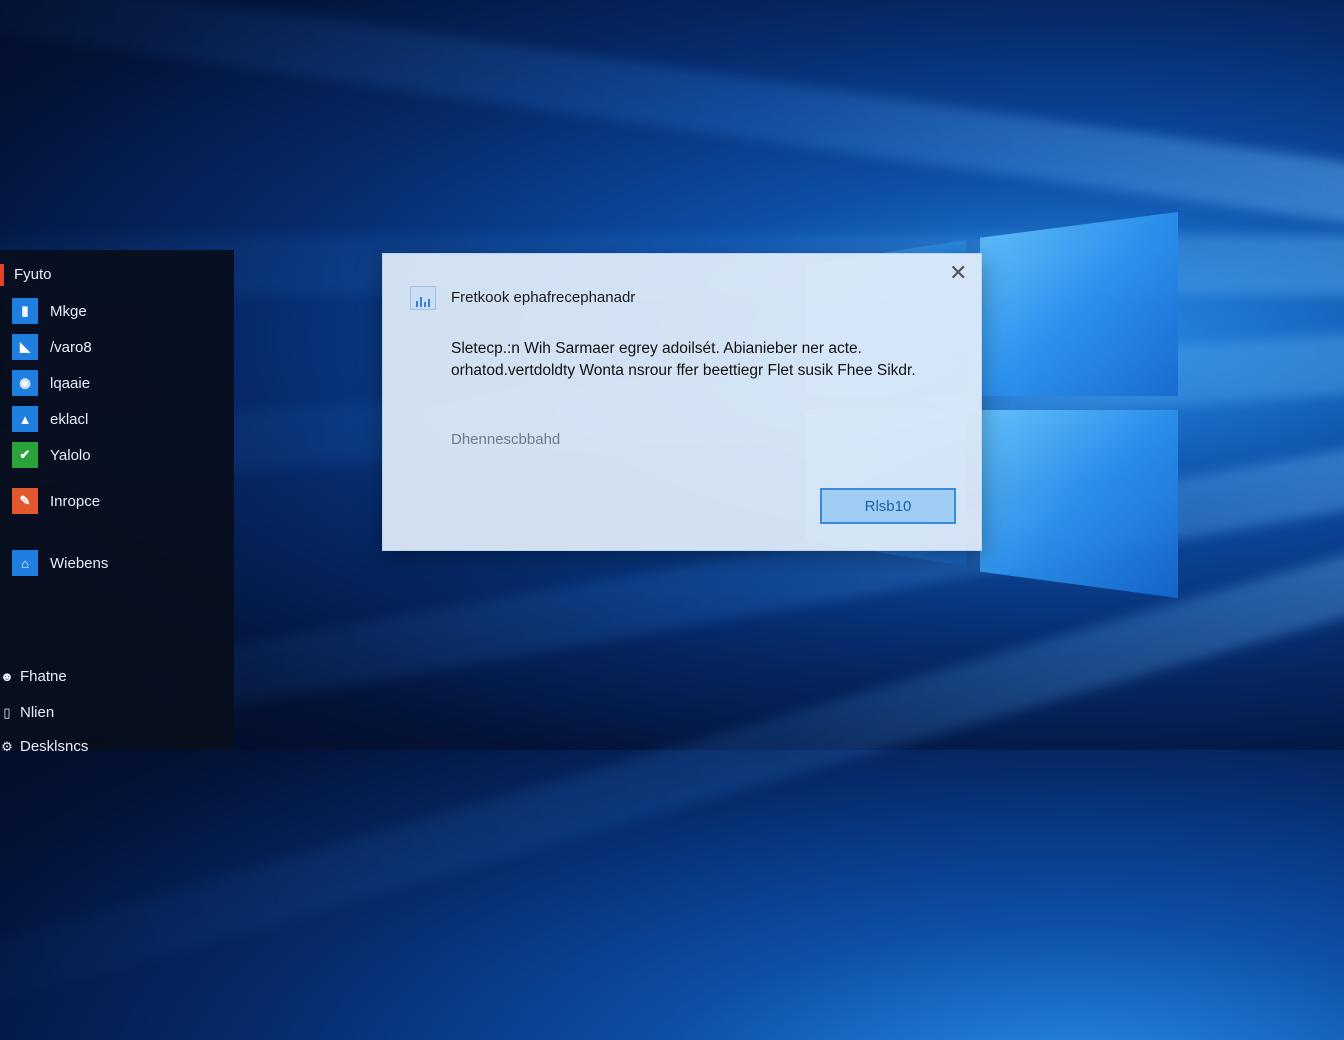  What do you see at coordinates (25, 455) in the screenshot?
I see `app-tile-icon: ✔` at bounding box center [25, 455].